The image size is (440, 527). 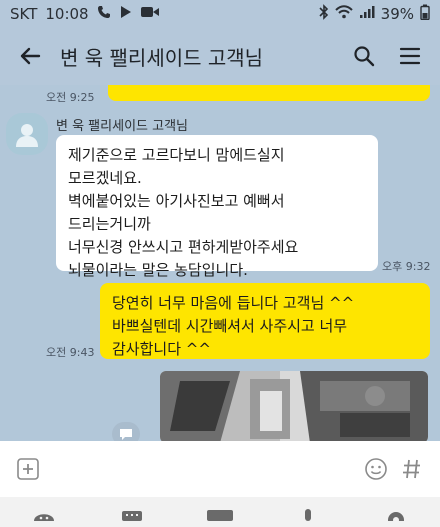 What do you see at coordinates (406, 266) in the screenshot?
I see `other-message-time: 오후 9:32` at bounding box center [406, 266].